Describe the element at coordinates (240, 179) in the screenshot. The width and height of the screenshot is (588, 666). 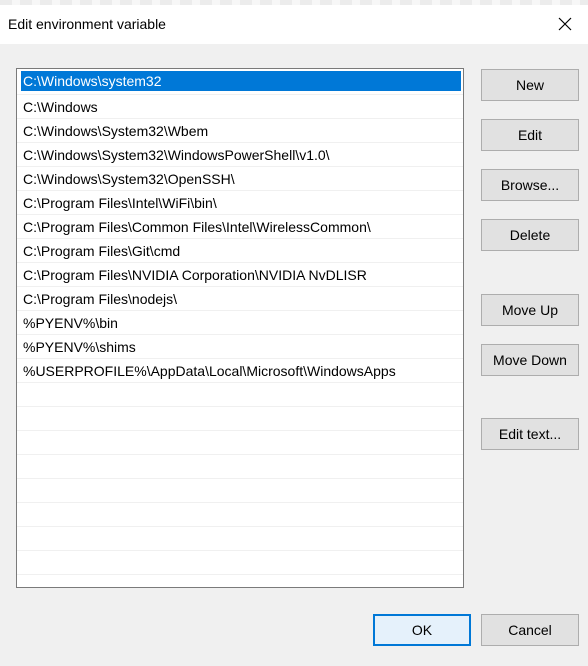
I see `list-item: C:\Windows\System32\OpenSSH\` at that location.